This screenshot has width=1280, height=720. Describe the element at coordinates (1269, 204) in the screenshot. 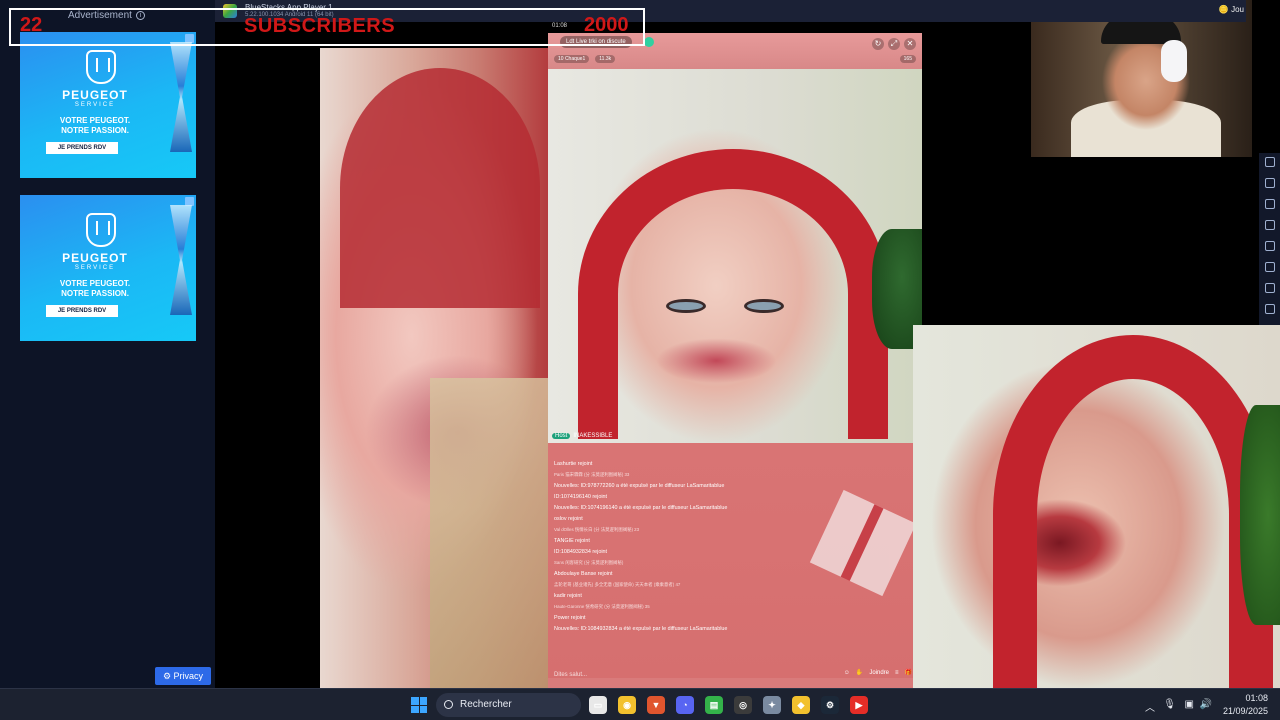

I see `camera-icon` at that location.